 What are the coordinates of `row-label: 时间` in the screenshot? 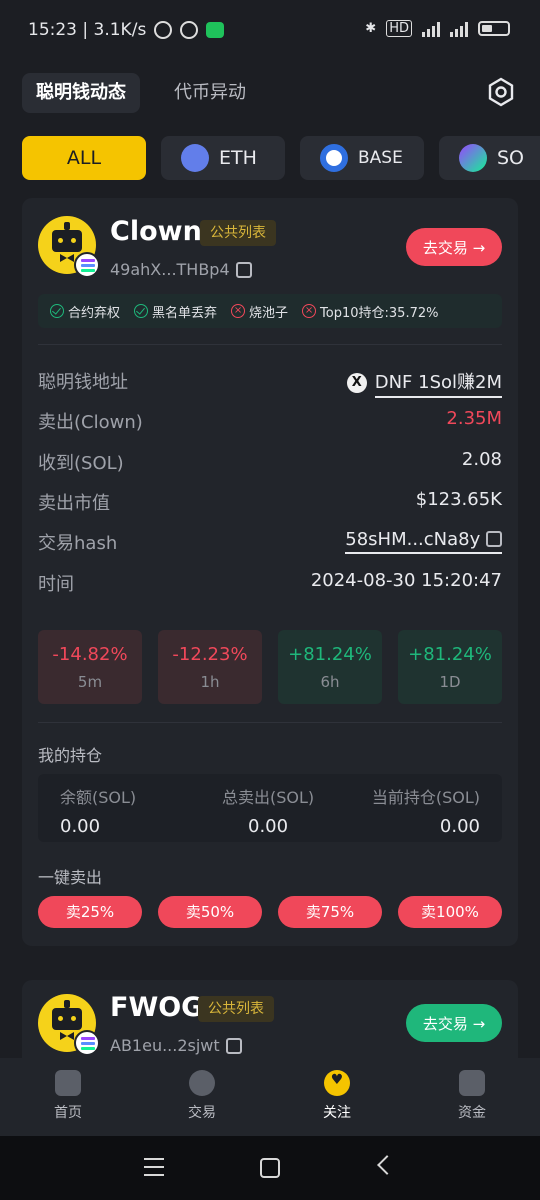 It's located at (56, 584).